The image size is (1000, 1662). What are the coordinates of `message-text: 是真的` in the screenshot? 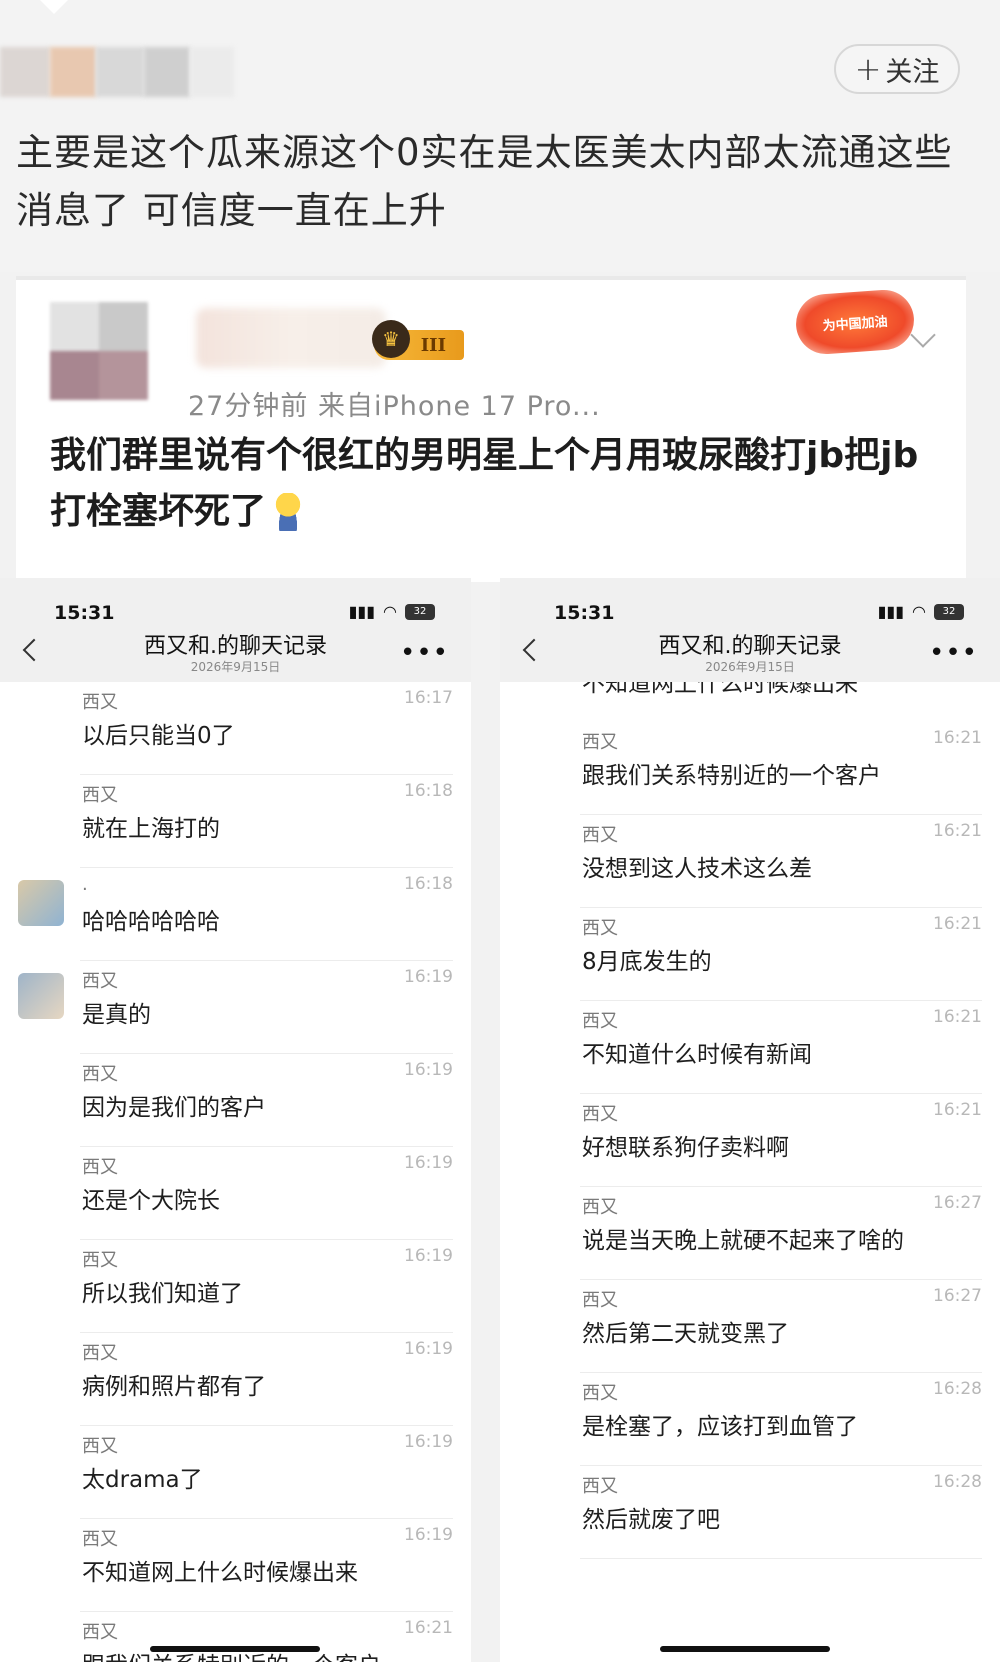 It's located at (116, 1015).